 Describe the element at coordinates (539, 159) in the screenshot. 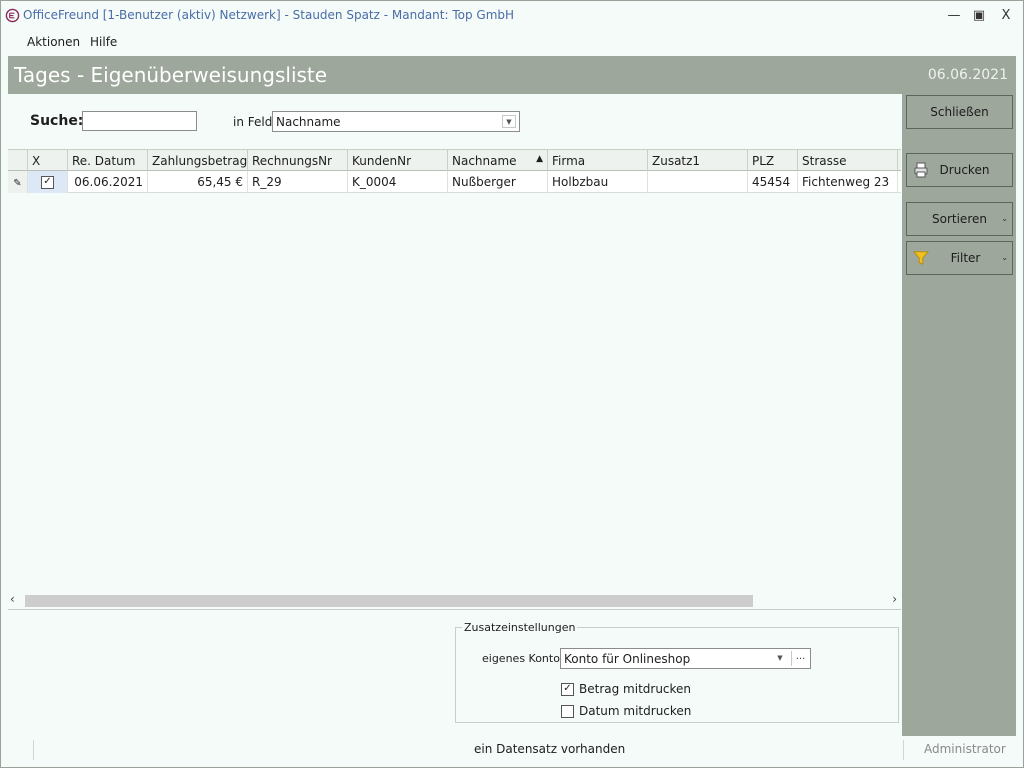

I see `sort-ascending-icon: ▲` at that location.